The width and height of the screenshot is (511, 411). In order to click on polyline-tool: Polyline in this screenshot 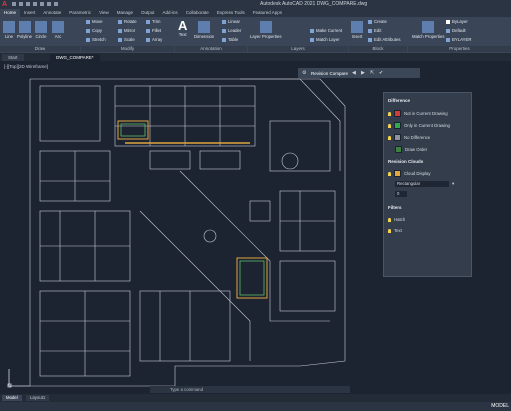, I will do `click(24, 30)`.